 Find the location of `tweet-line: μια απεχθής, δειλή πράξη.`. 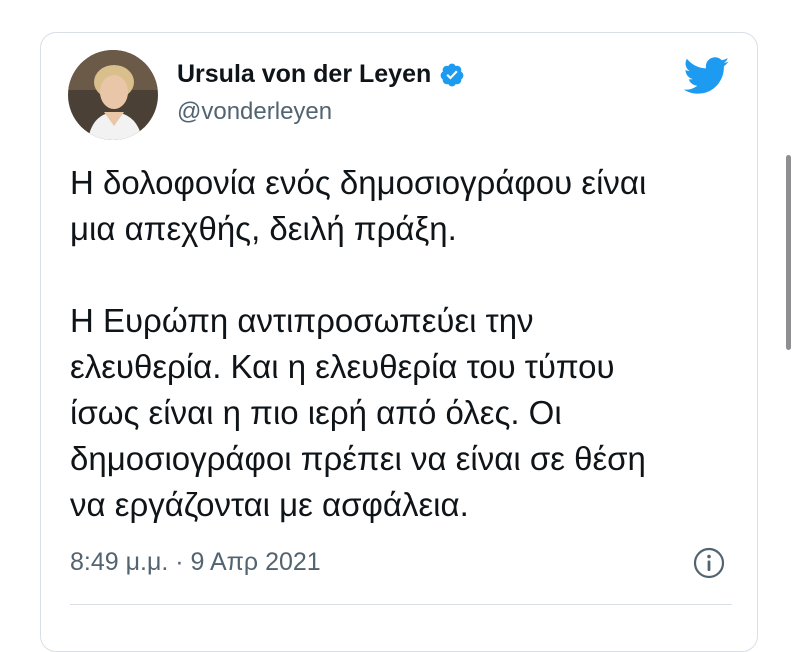

tweet-line: μια απεχθής, δειλή πράξη. is located at coordinates (263, 228).